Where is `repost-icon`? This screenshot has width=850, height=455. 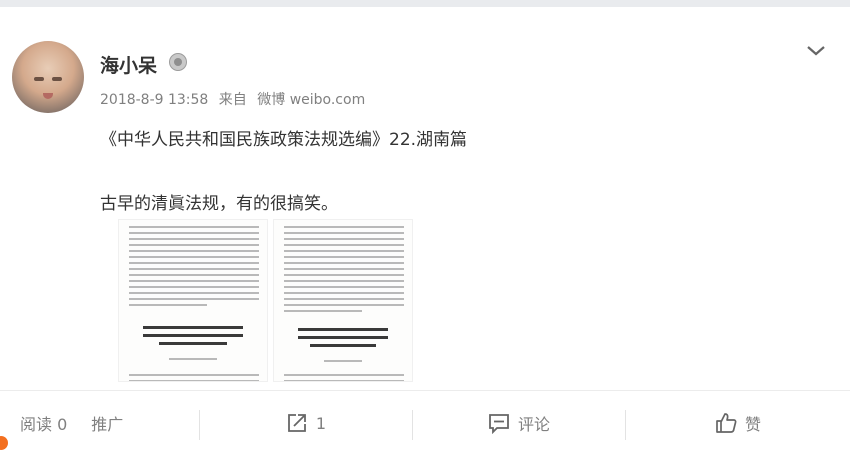 repost-icon is located at coordinates (297, 423).